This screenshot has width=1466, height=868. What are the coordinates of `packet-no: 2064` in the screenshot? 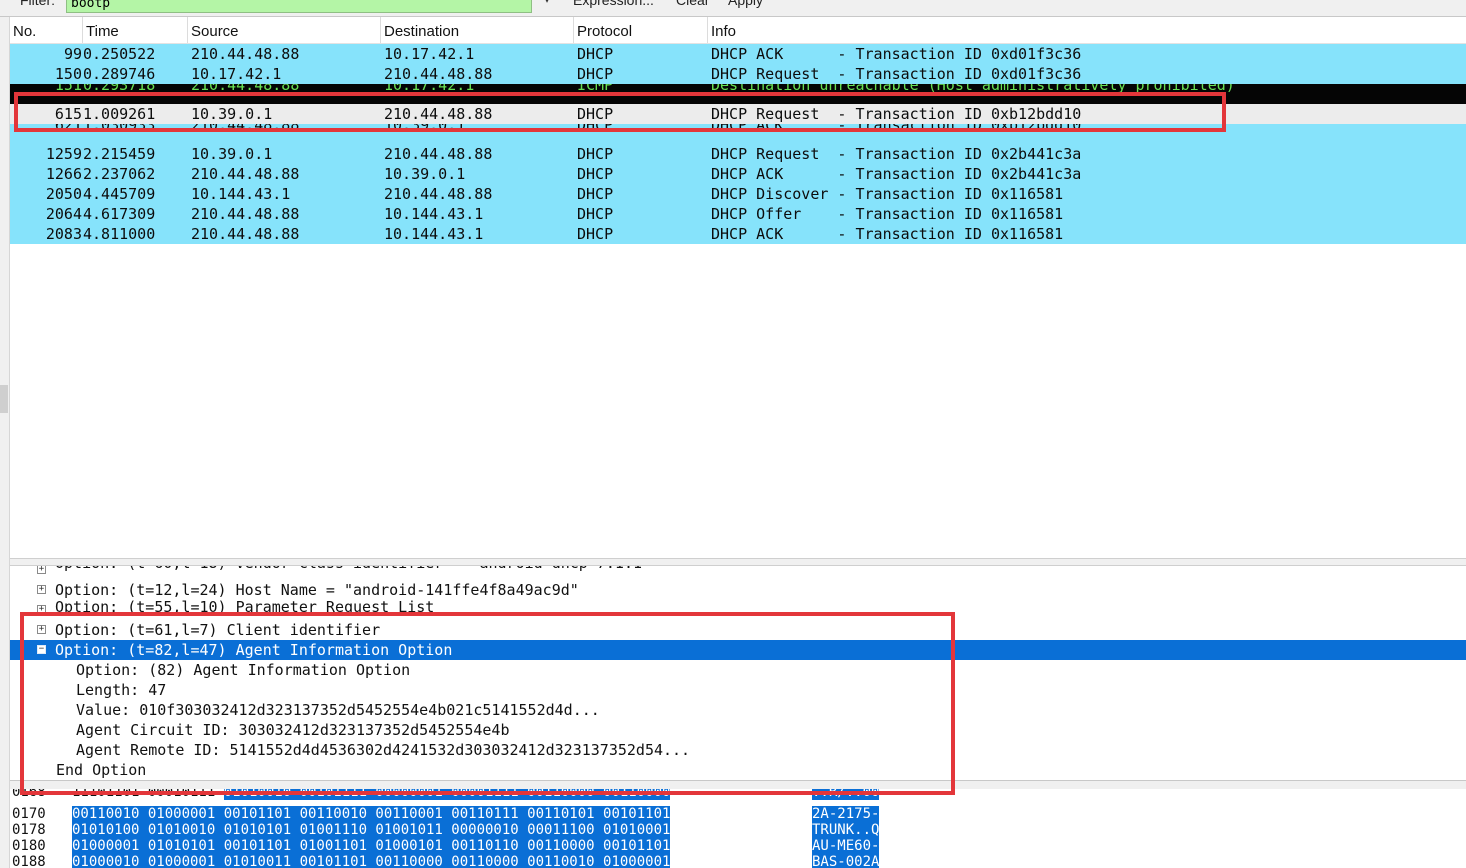 It's located at (63, 214).